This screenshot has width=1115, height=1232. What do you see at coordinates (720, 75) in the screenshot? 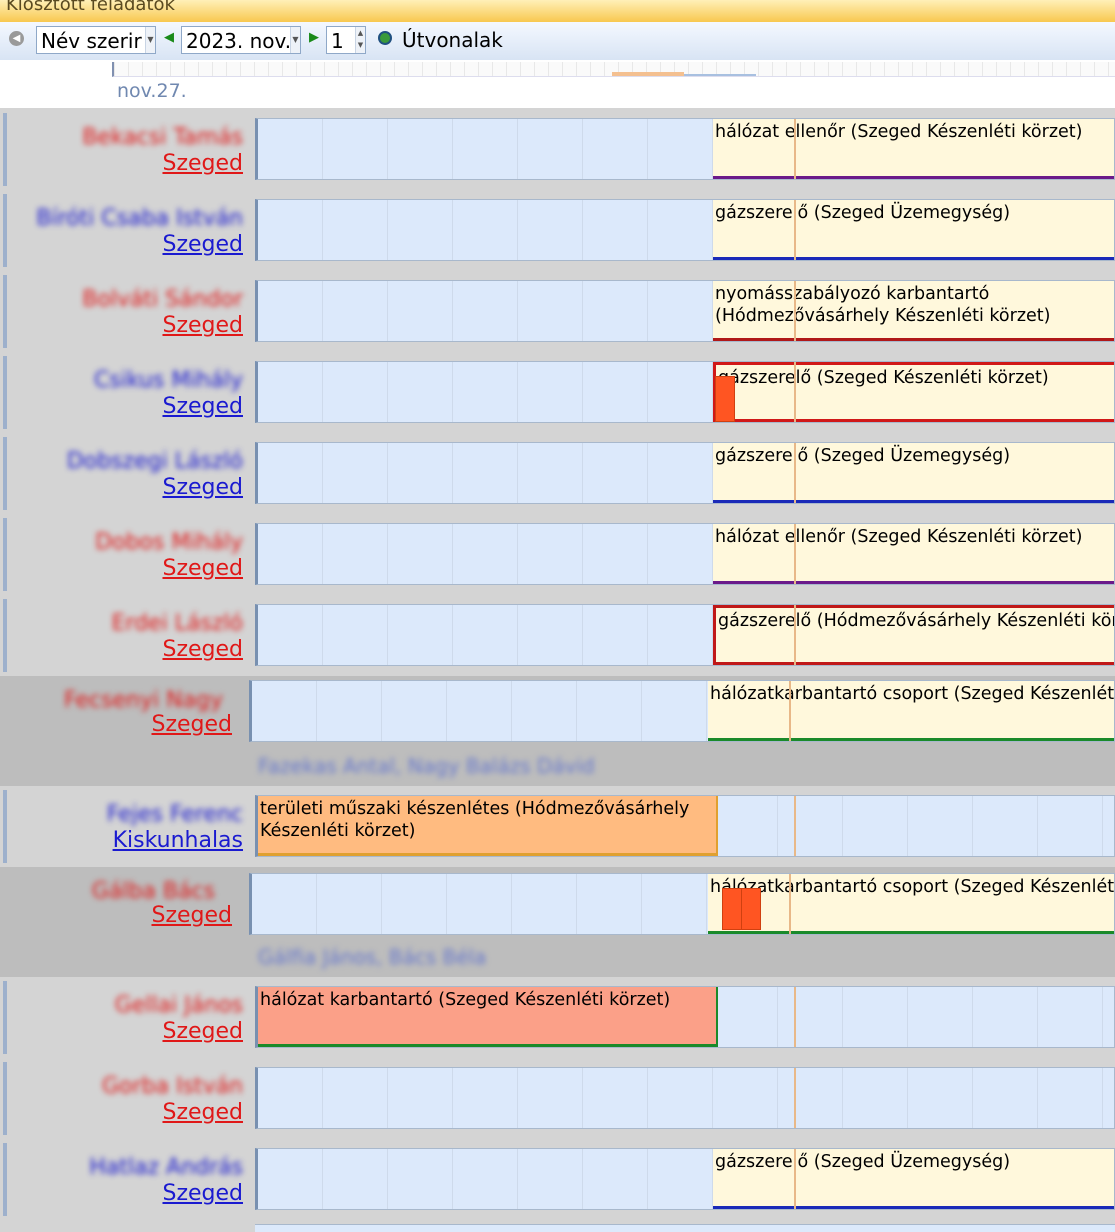
I see `timeline-highlight-secondary` at bounding box center [720, 75].